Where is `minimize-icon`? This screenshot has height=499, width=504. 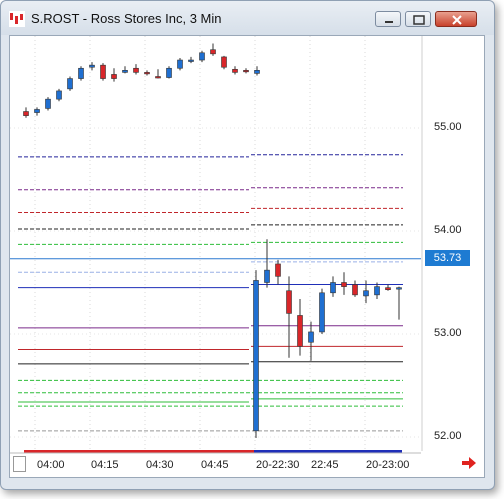 minimize-icon is located at coordinates (389, 22).